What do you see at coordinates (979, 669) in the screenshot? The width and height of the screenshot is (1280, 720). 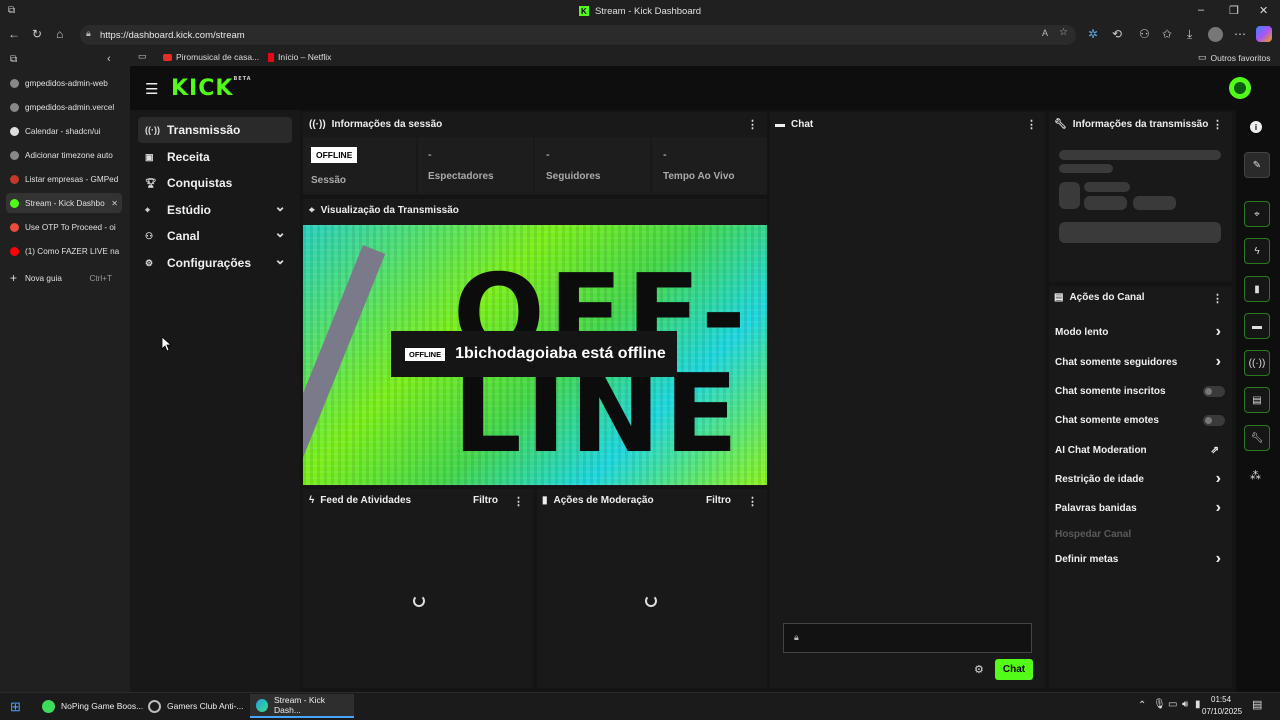 I see `chat-settings-icon: ⚙` at bounding box center [979, 669].